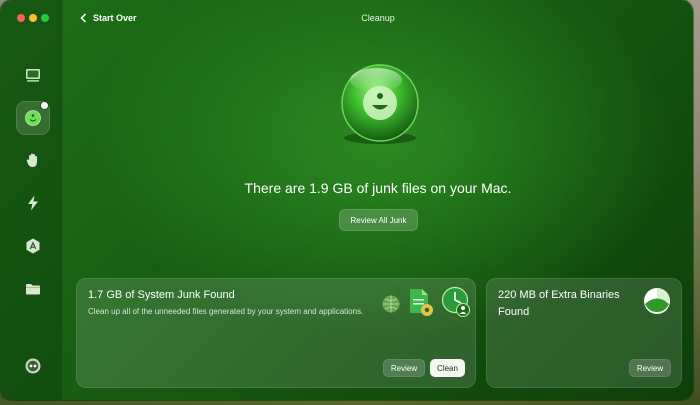 The height and width of the screenshot is (405, 700). Describe the element at coordinates (378, 220) in the screenshot. I see `review-all-junk-button: Review All Junk` at that location.